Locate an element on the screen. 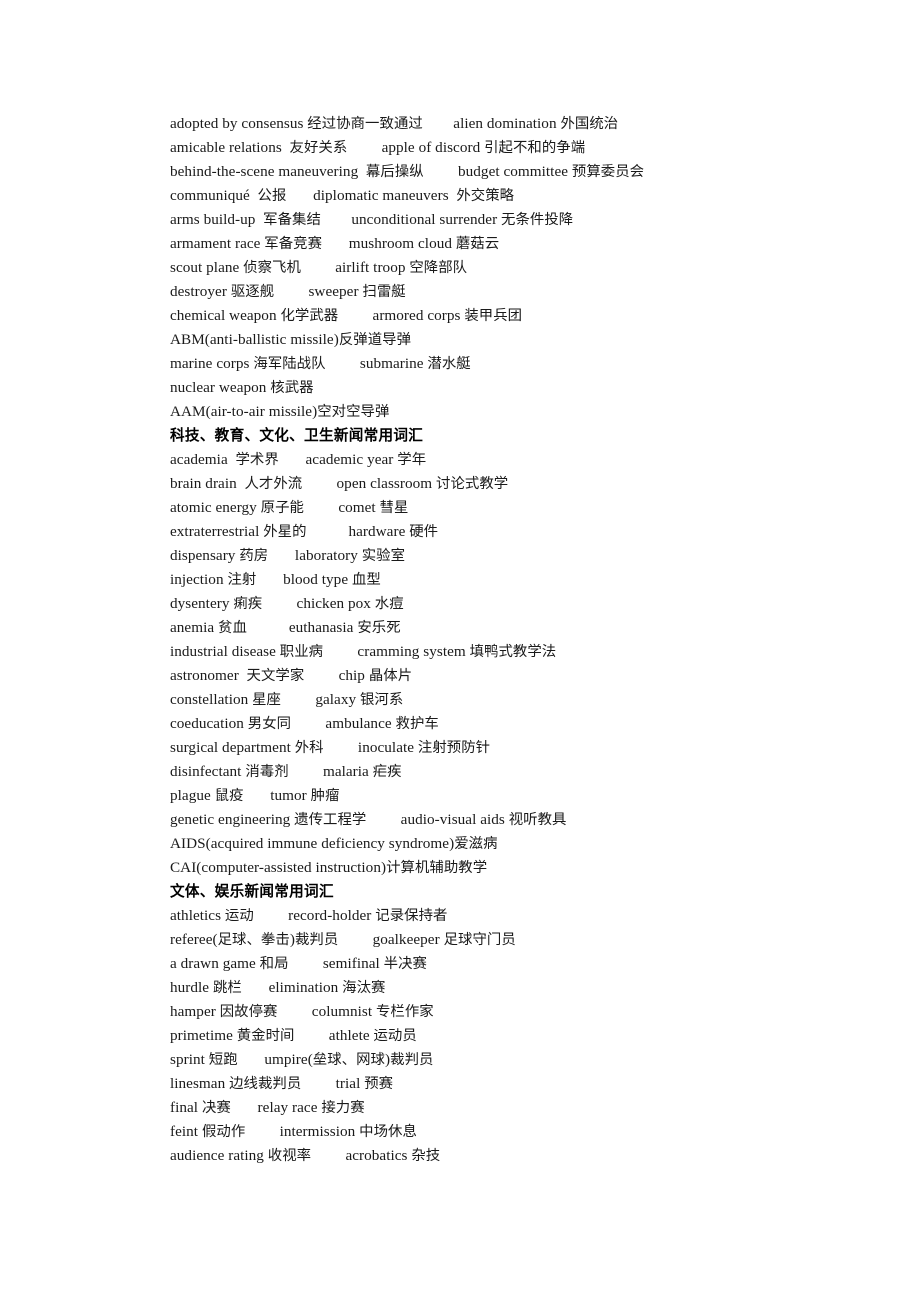  gloss-english: elimination is located at coordinates (292, 987).